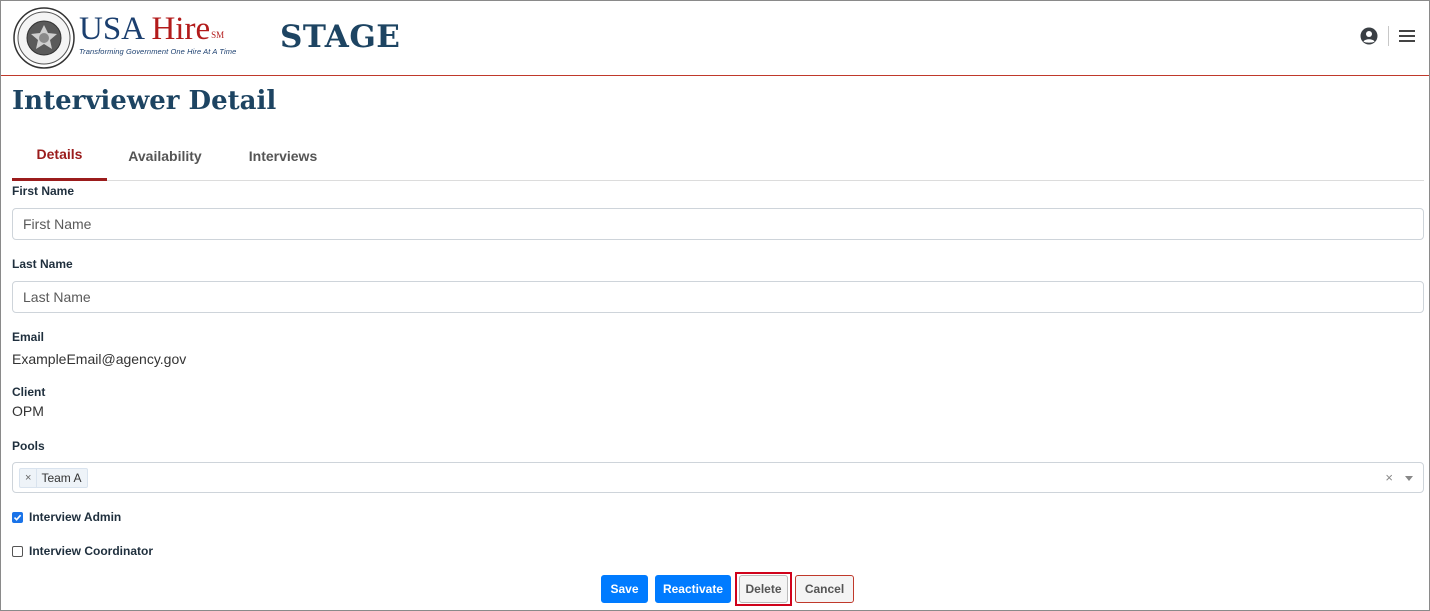 The height and width of the screenshot is (611, 1430). I want to click on interview-admin-row: Interview Admin, so click(66, 517).